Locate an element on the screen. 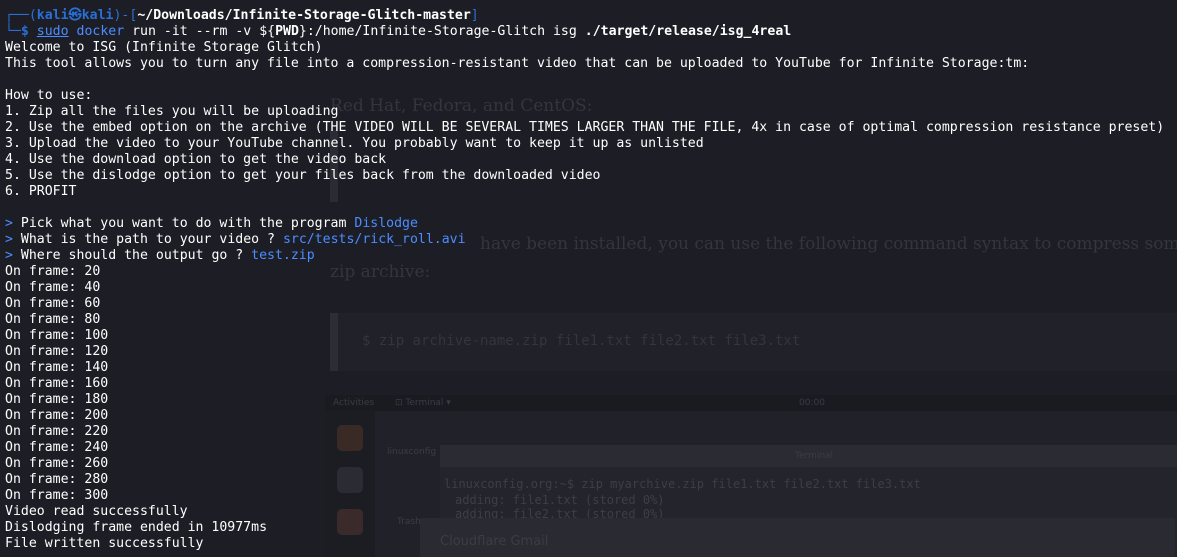 The height and width of the screenshot is (557, 1177). frame-line: On frame: 20 is located at coordinates (53, 271).